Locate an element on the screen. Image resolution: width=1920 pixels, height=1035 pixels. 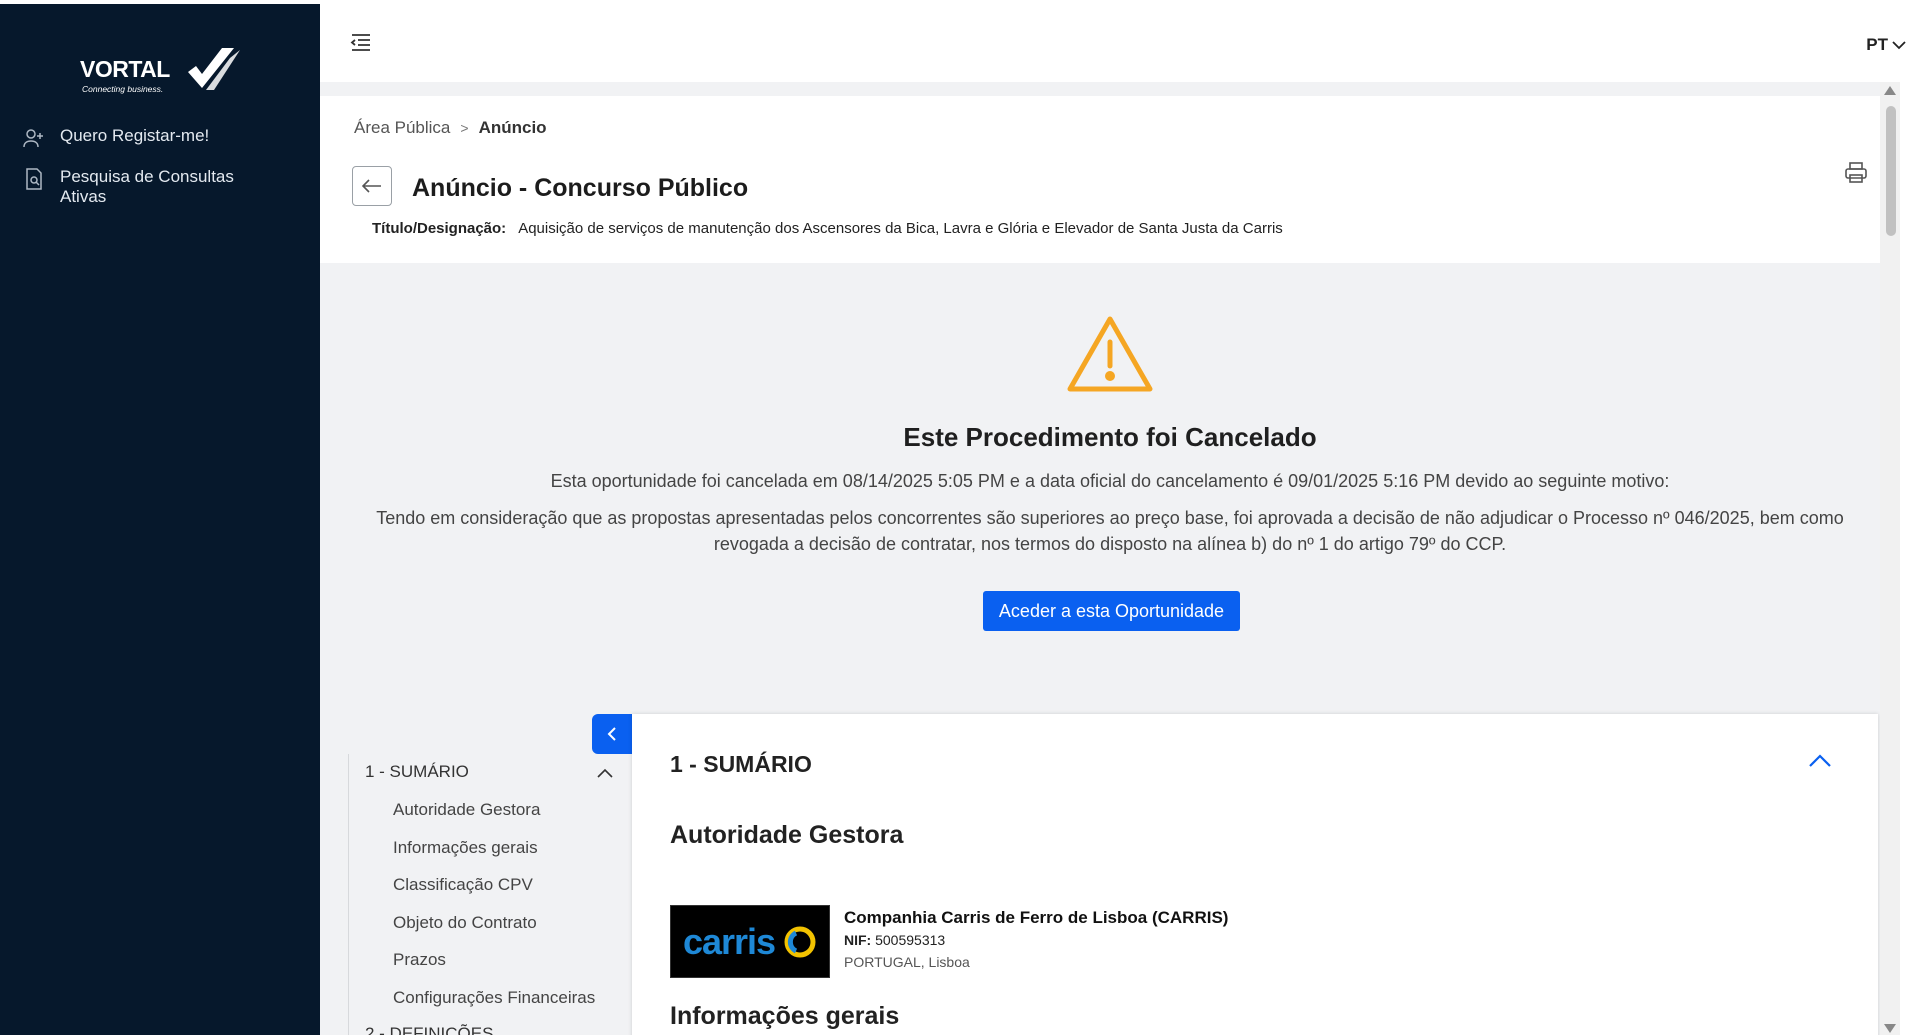
toc-item-informacoes-gerais: Informações gerais is located at coordinates (465, 848).